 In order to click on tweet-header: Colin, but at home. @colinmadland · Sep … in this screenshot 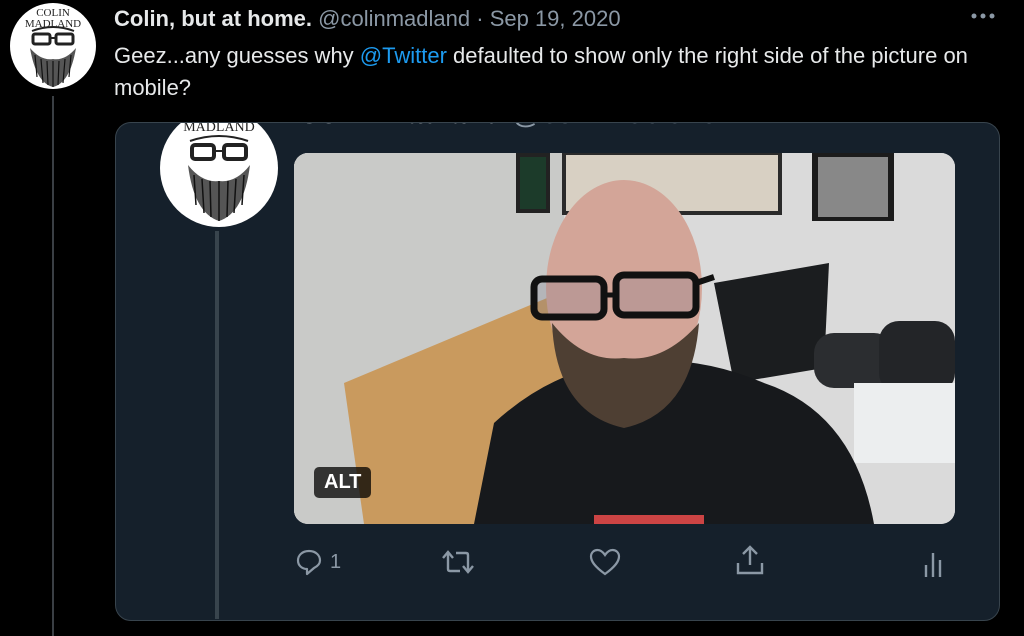, I will do `click(367, 19)`.